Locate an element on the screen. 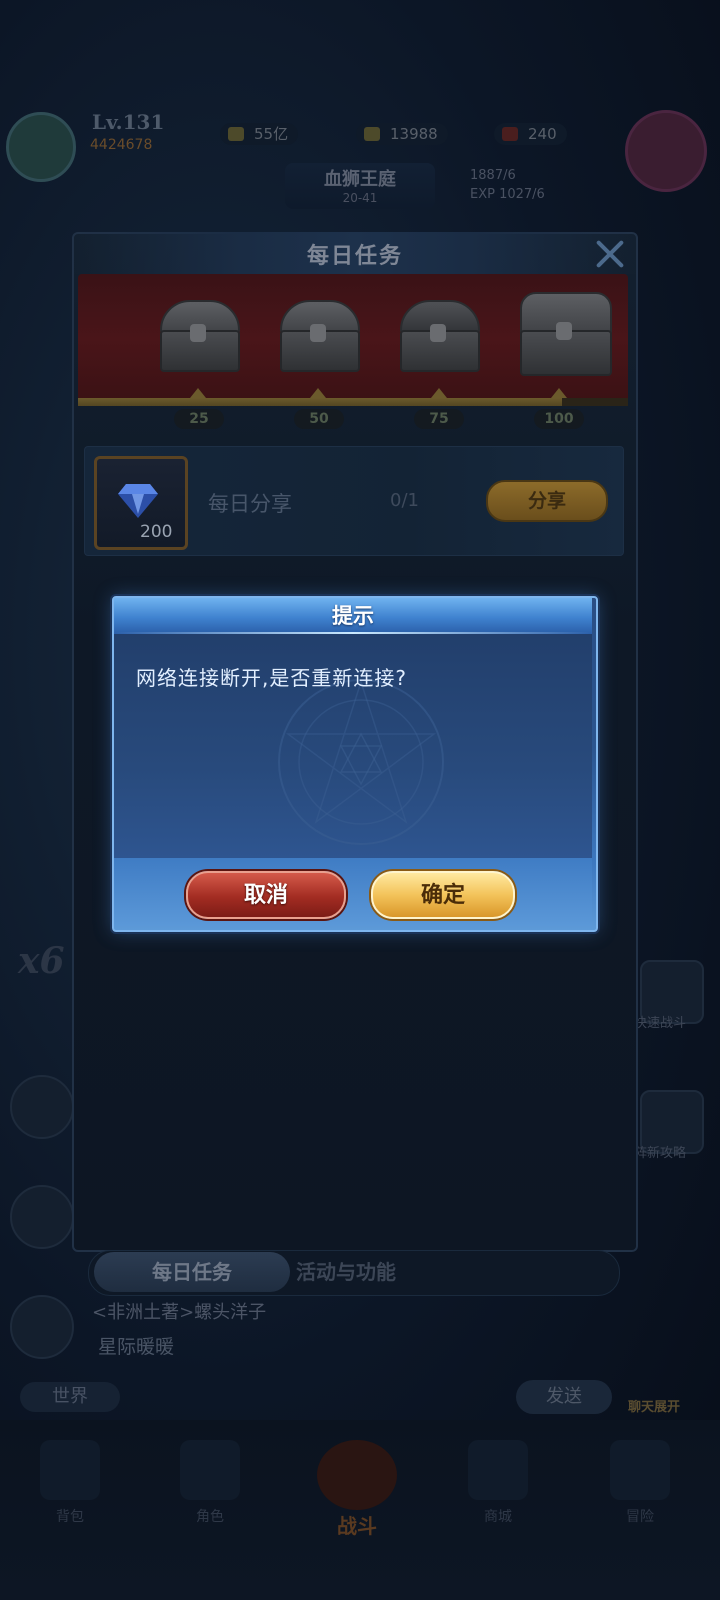  progress-fill is located at coordinates (320, 402).